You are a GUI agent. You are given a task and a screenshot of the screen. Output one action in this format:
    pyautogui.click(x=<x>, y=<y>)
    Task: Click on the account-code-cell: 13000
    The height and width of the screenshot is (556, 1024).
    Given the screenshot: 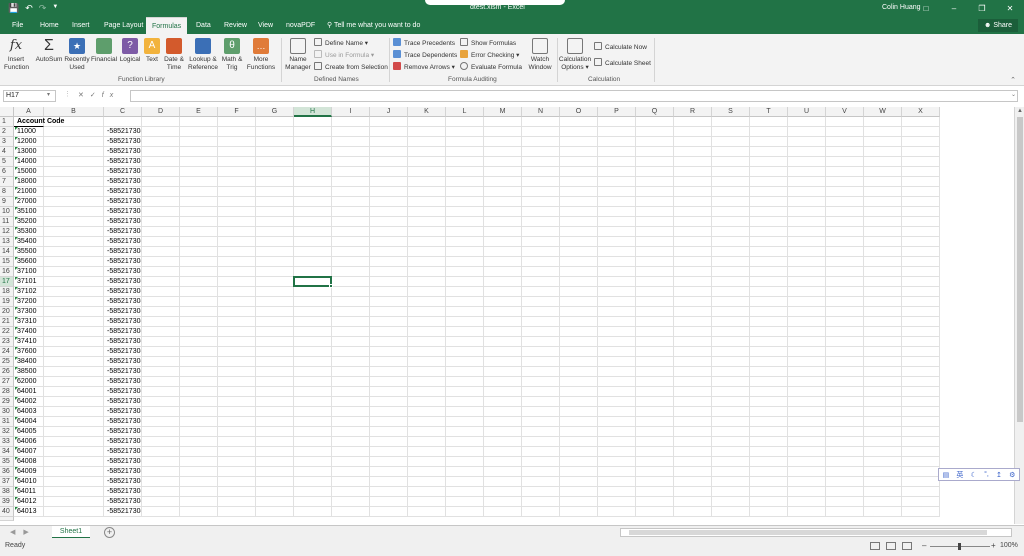 What is the action you would take?
    pyautogui.click(x=29, y=152)
    